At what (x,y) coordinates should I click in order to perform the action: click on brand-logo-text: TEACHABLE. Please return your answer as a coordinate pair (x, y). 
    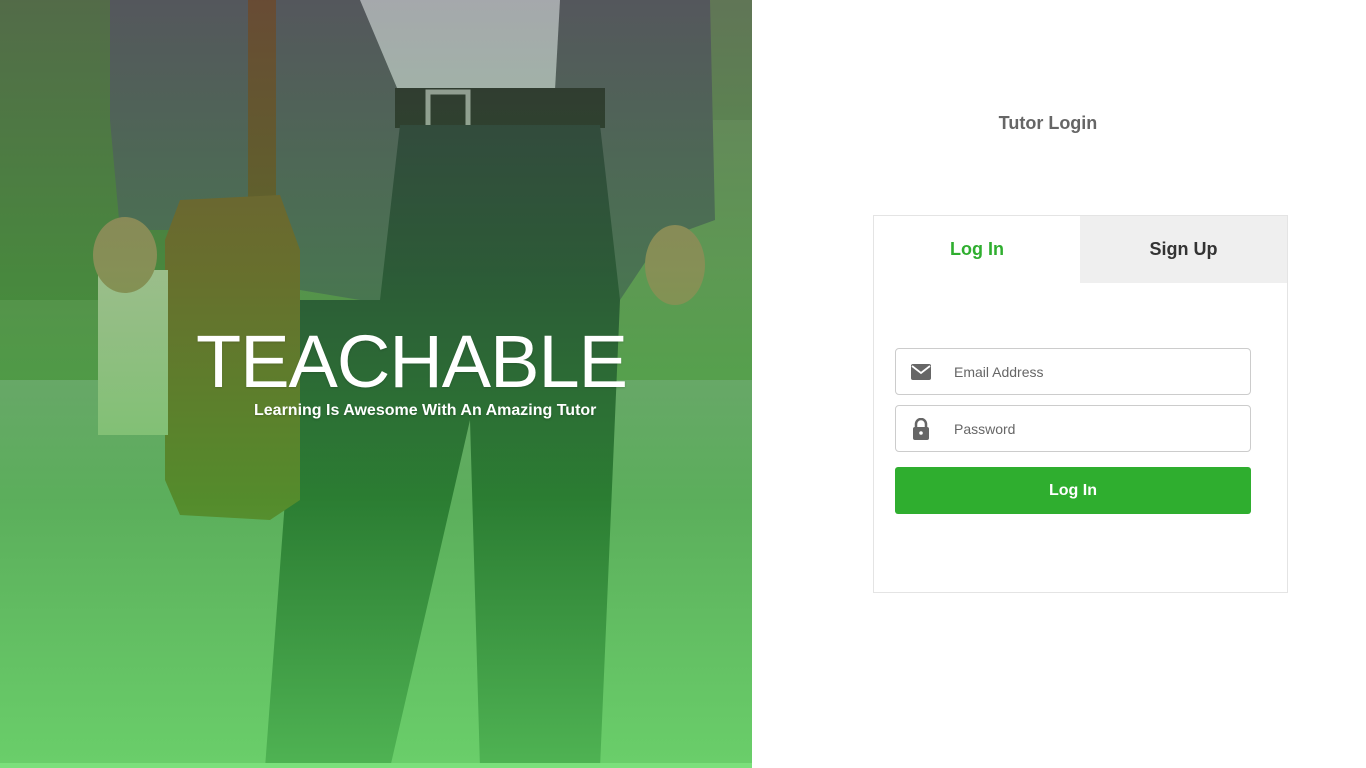
    Looking at the image, I should click on (412, 361).